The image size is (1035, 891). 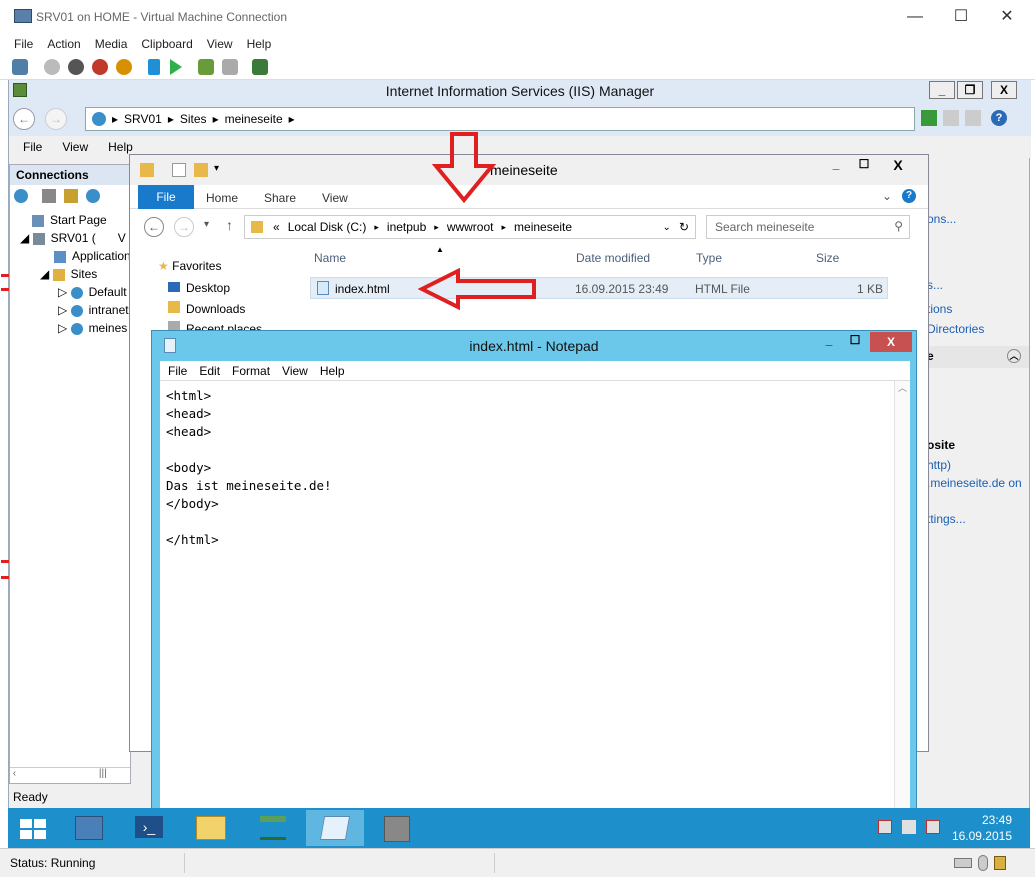 What do you see at coordinates (92, 328) in the screenshot?
I see `tree-item-meineseite: ▷ meines` at bounding box center [92, 328].